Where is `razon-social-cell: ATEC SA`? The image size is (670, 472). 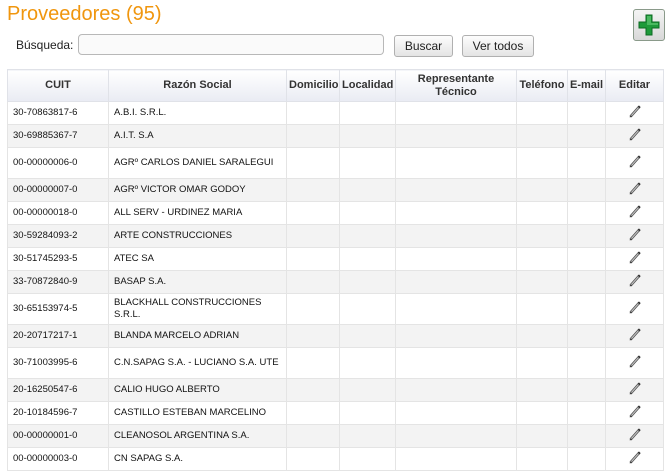 razon-social-cell: ATEC SA is located at coordinates (197, 259).